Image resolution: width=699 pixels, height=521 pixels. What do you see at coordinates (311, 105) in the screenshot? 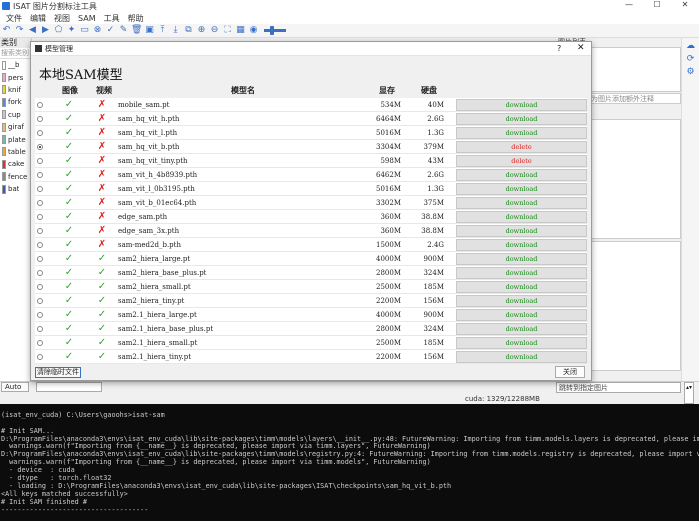
I see `model-row: ✓ ✗ mobile_sam.pt 534M 40M download` at bounding box center [311, 105].